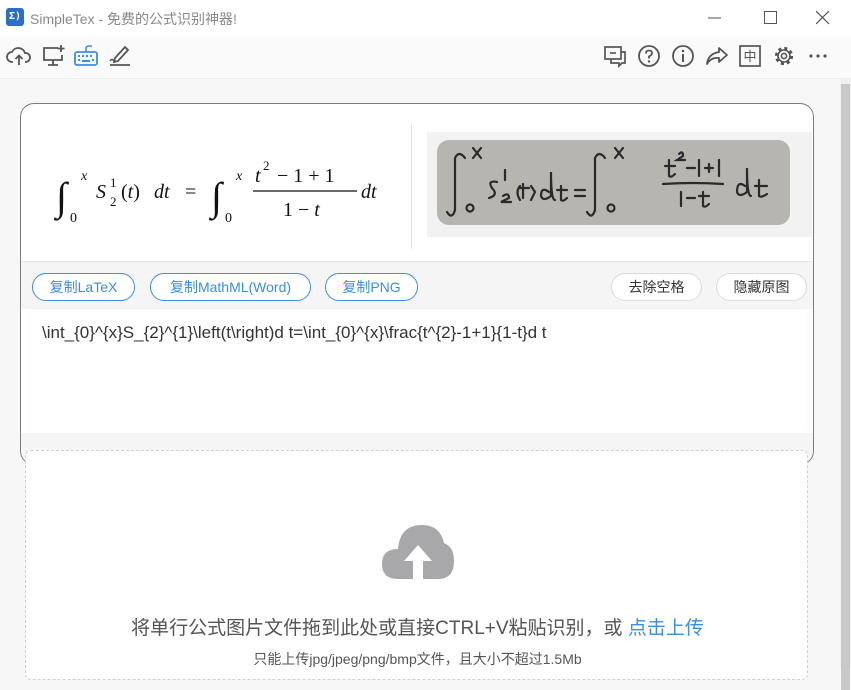  What do you see at coordinates (417, 659) in the screenshot?
I see `upload-file-note: 只能上传jpg/jpeg/png/bmp文件，且大小不超过1.5Mb` at bounding box center [417, 659].